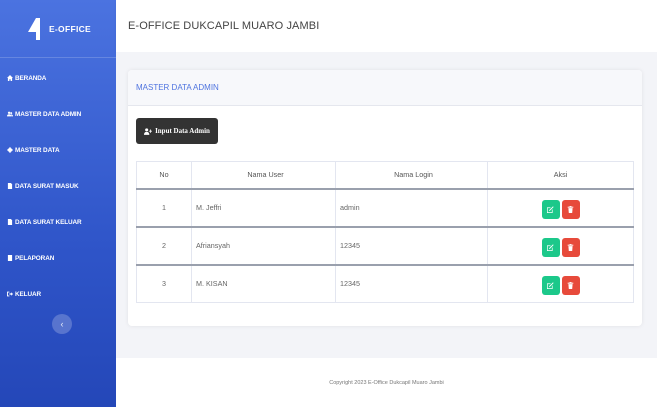 The image size is (657, 407). What do you see at coordinates (37, 150) in the screenshot?
I see `sidebar-item-label: MASTER DATA` at bounding box center [37, 150].